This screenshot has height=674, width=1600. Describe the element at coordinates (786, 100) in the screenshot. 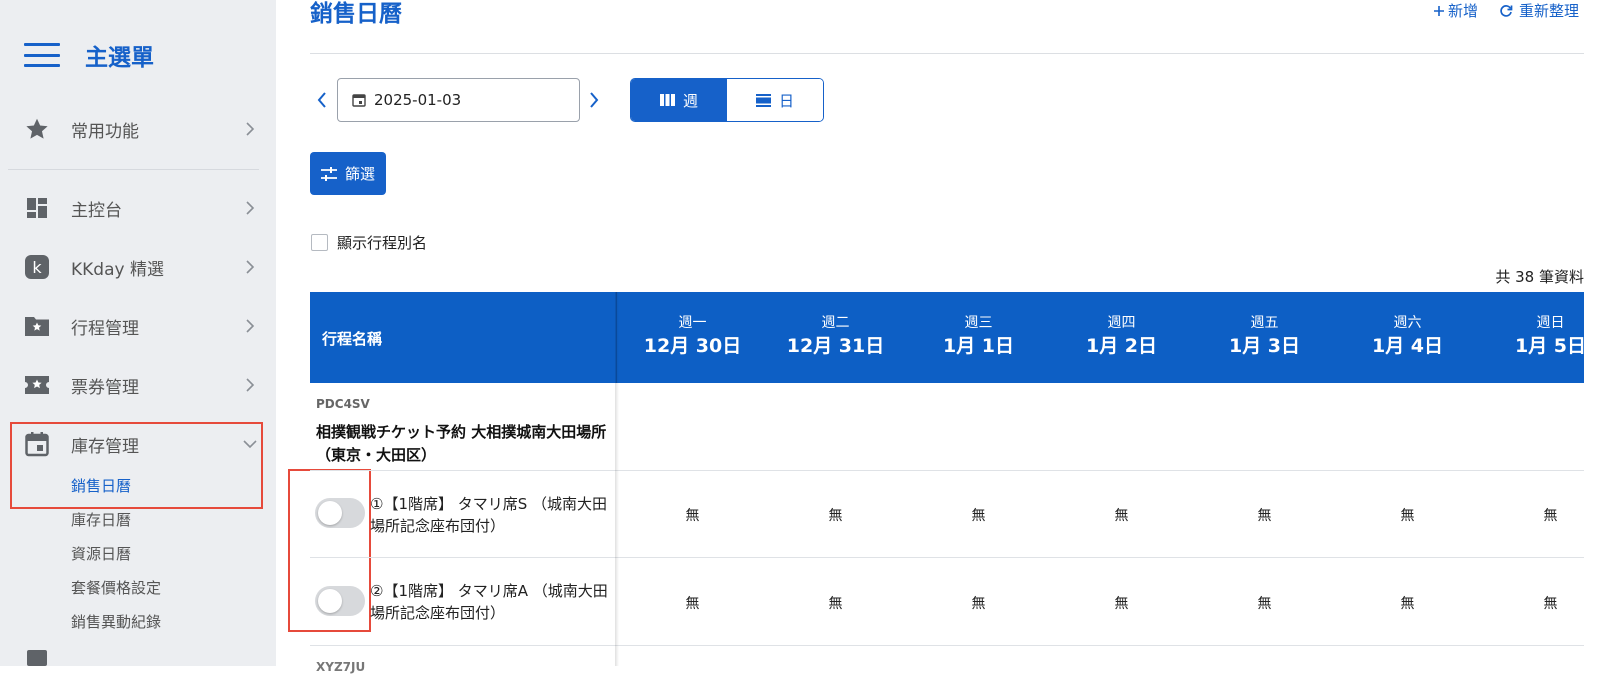

I see `day-view-label: 日` at that location.